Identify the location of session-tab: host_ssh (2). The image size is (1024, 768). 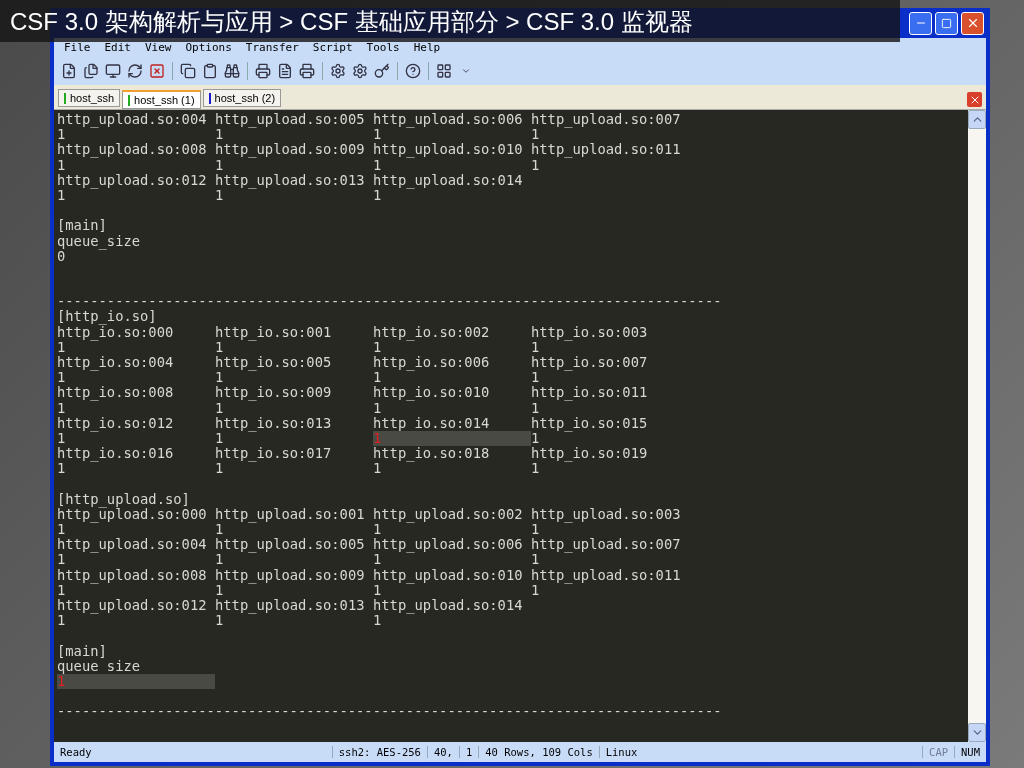
(242, 98).